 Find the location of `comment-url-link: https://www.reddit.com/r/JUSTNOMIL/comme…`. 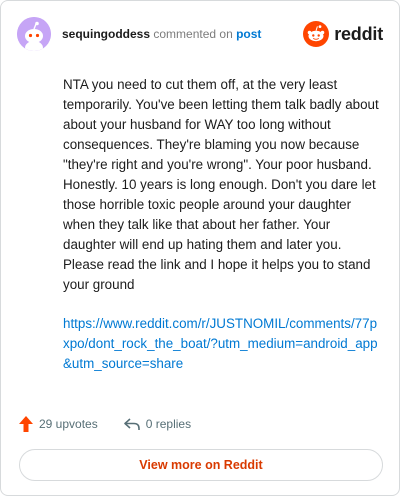

comment-url-link: https://www.reddit.com/r/JUSTNOMIL/comme… is located at coordinates (223, 344).